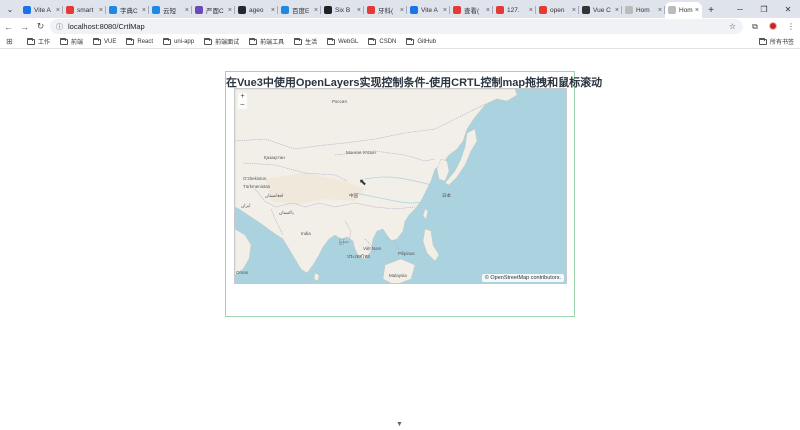 The height and width of the screenshot is (430, 800). I want to click on label-philippines: Pilipinas, so click(406, 253).